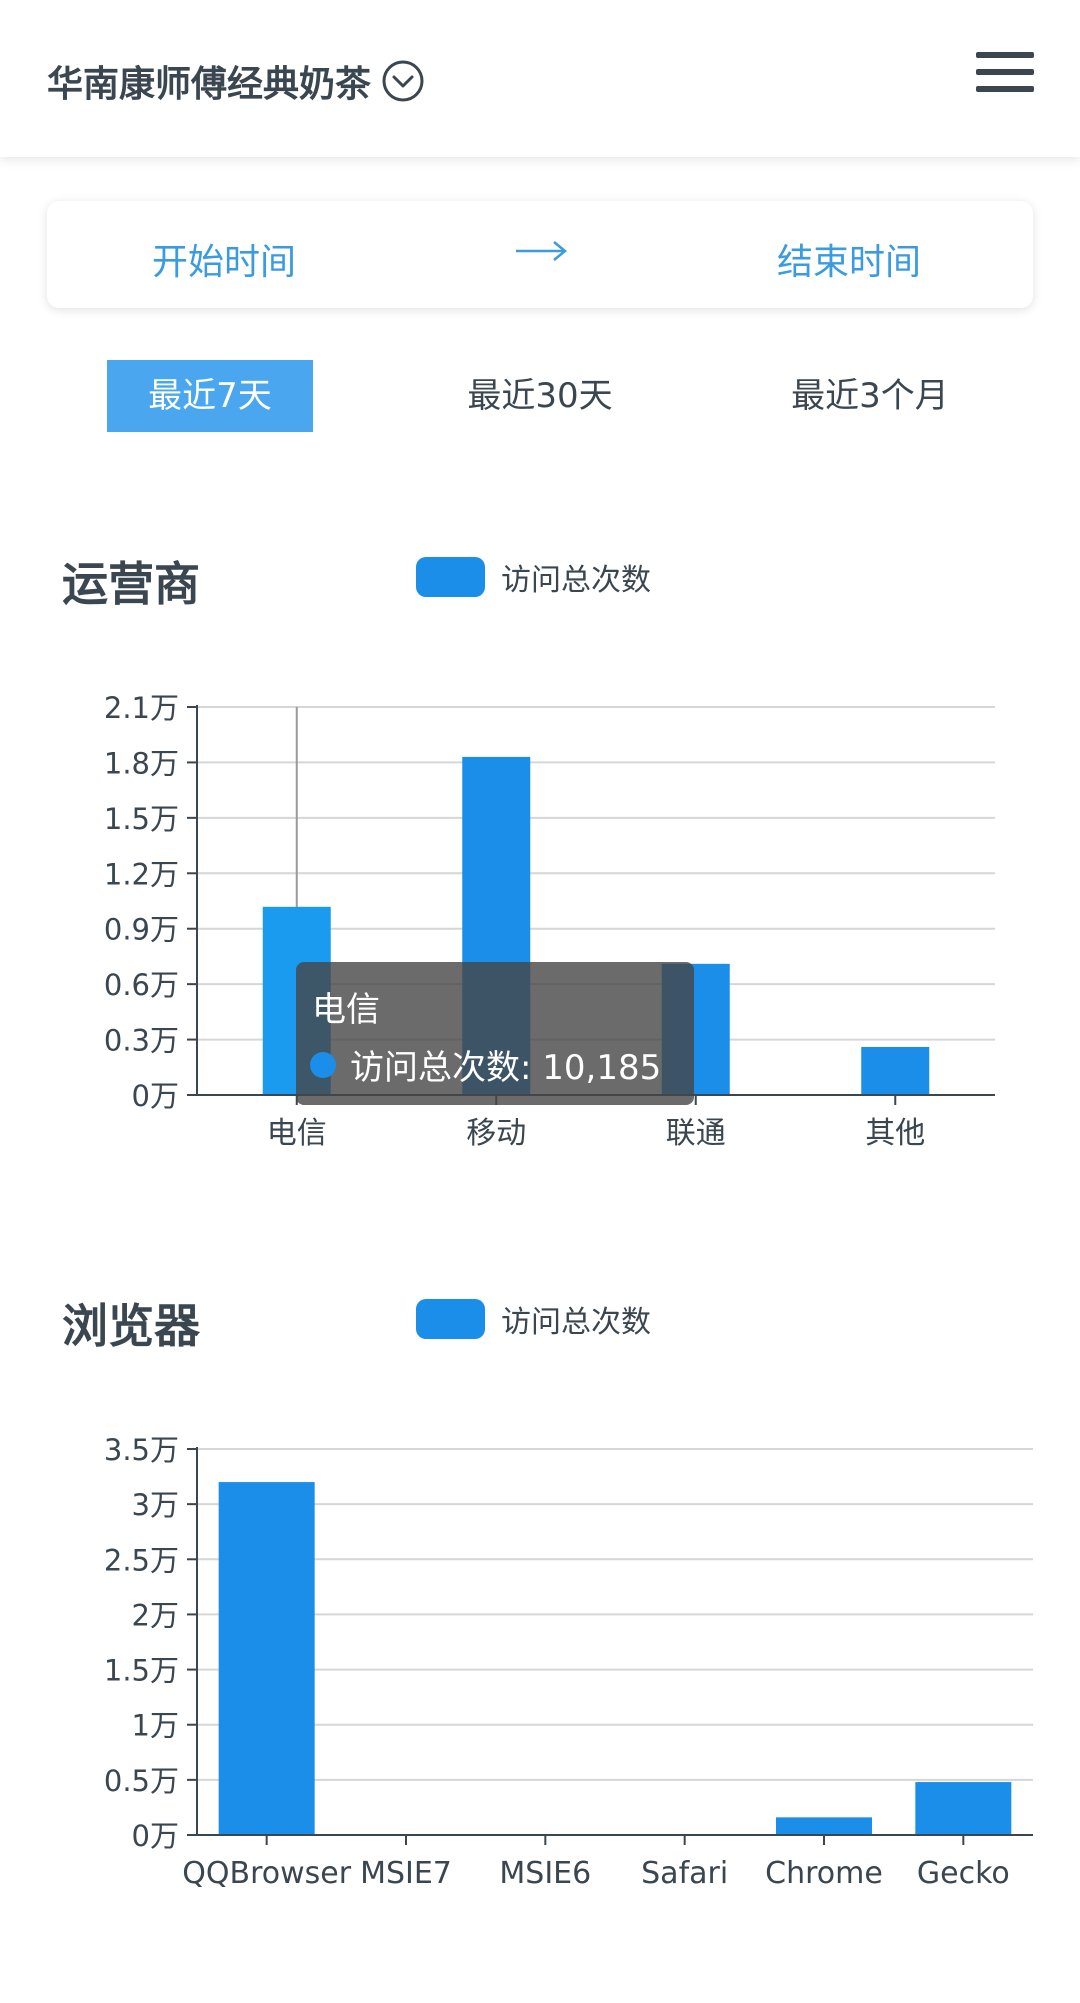  I want to click on store-name: 华南康师傅经典奶茶, so click(209, 84).